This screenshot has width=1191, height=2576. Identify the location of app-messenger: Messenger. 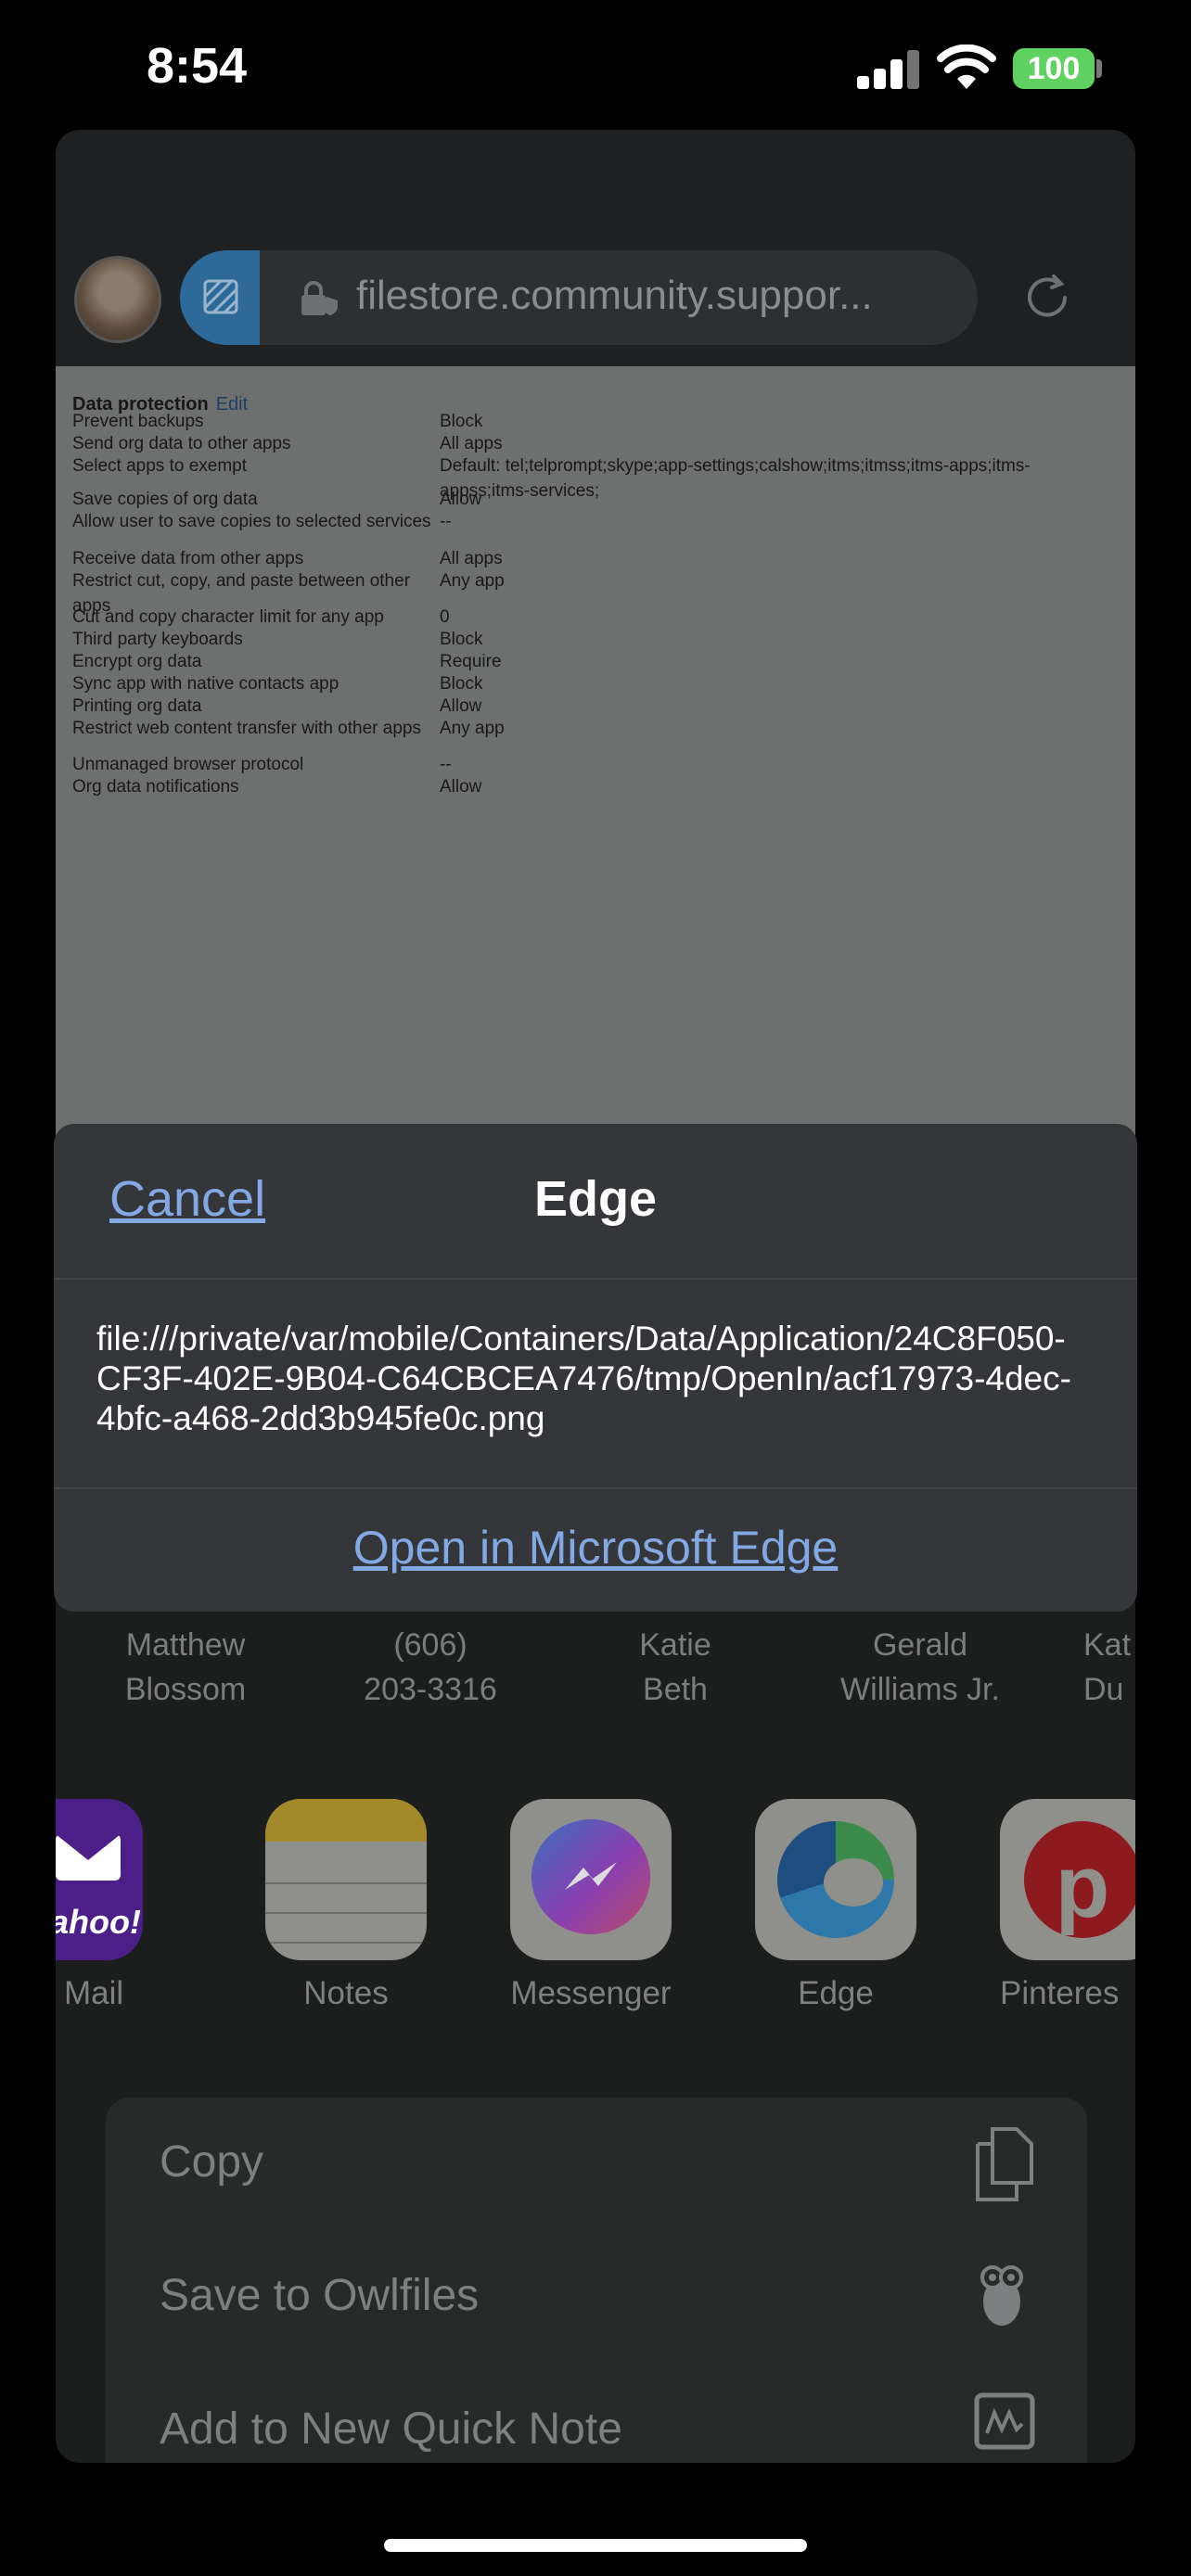
(591, 1905).